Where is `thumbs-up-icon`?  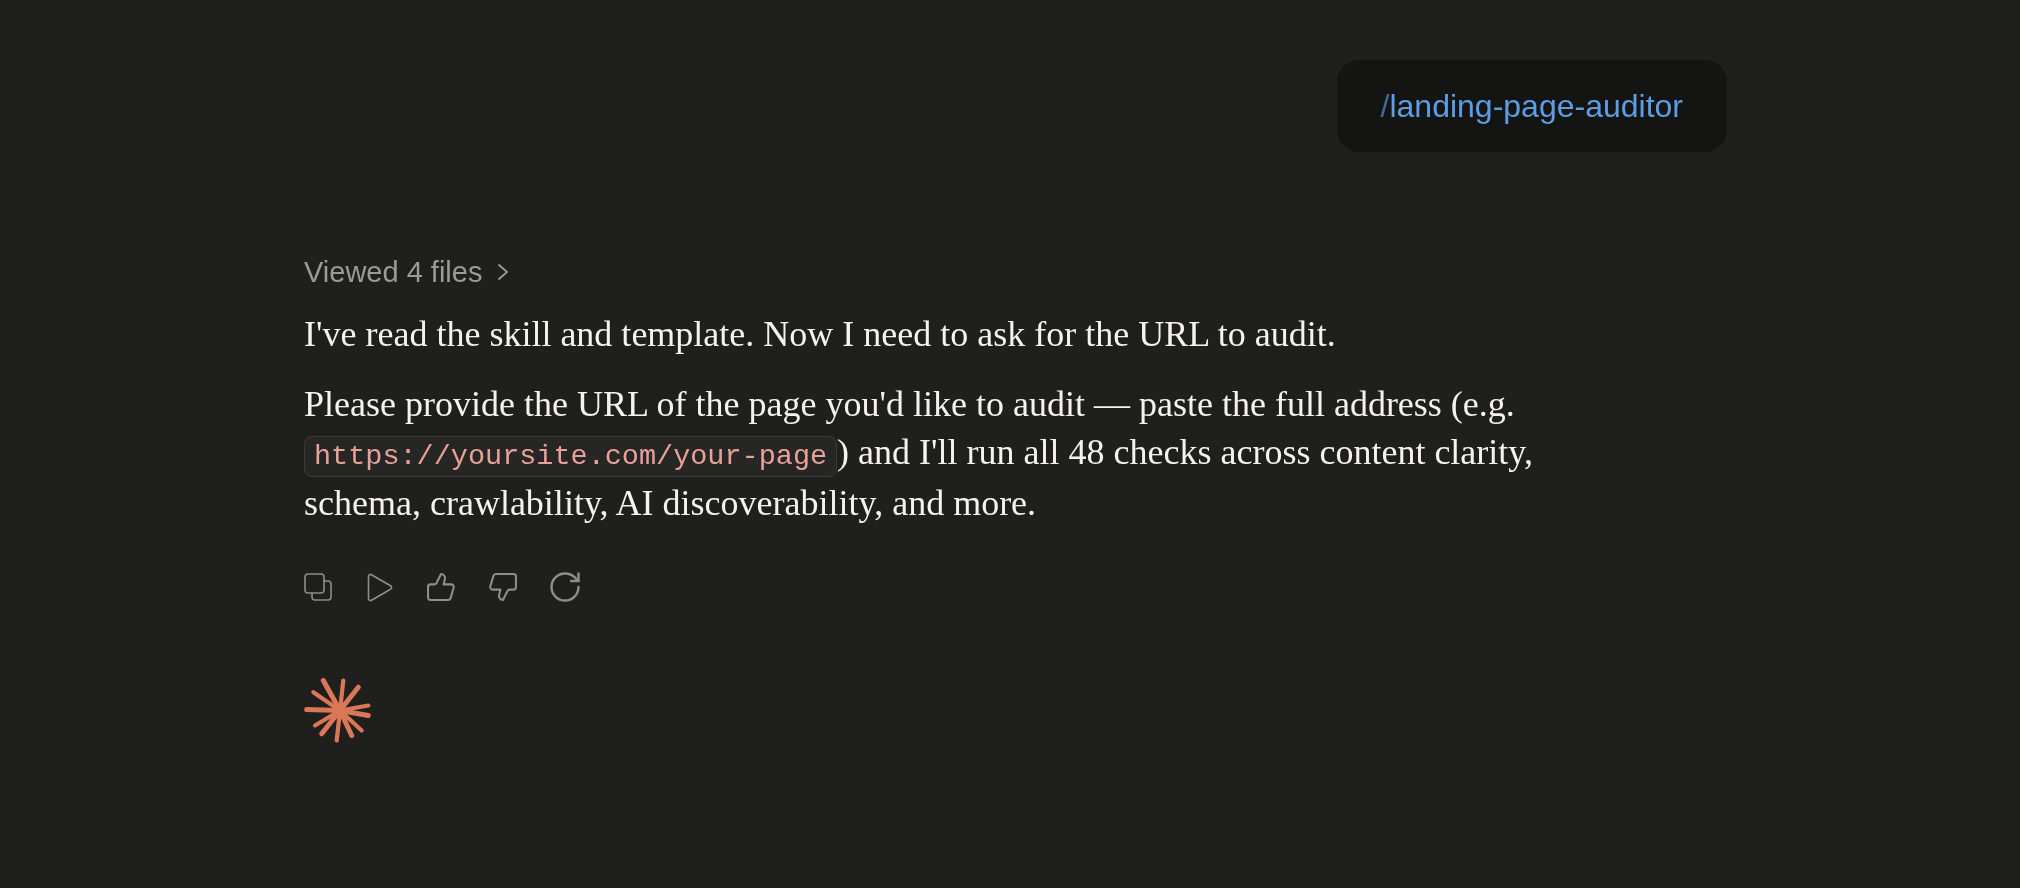 thumbs-up-icon is located at coordinates (441, 587).